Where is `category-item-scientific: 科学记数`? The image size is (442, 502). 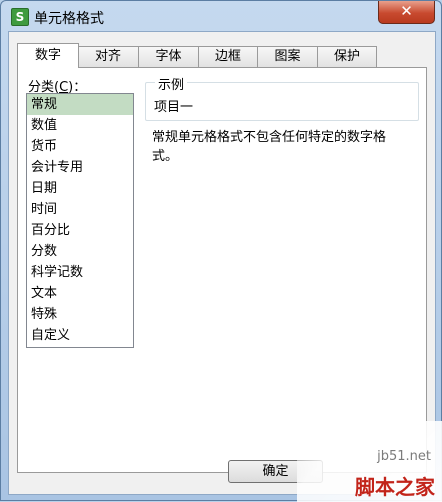 category-item-scientific: 科学记数 is located at coordinates (80, 272).